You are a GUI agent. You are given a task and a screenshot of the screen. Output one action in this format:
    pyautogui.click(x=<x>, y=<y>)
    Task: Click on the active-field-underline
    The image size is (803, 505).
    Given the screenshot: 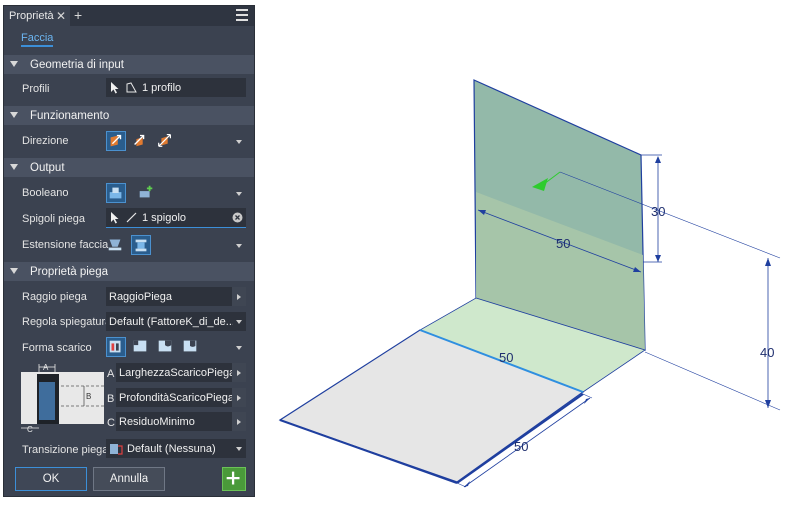 What is the action you would take?
    pyautogui.click(x=176, y=227)
    